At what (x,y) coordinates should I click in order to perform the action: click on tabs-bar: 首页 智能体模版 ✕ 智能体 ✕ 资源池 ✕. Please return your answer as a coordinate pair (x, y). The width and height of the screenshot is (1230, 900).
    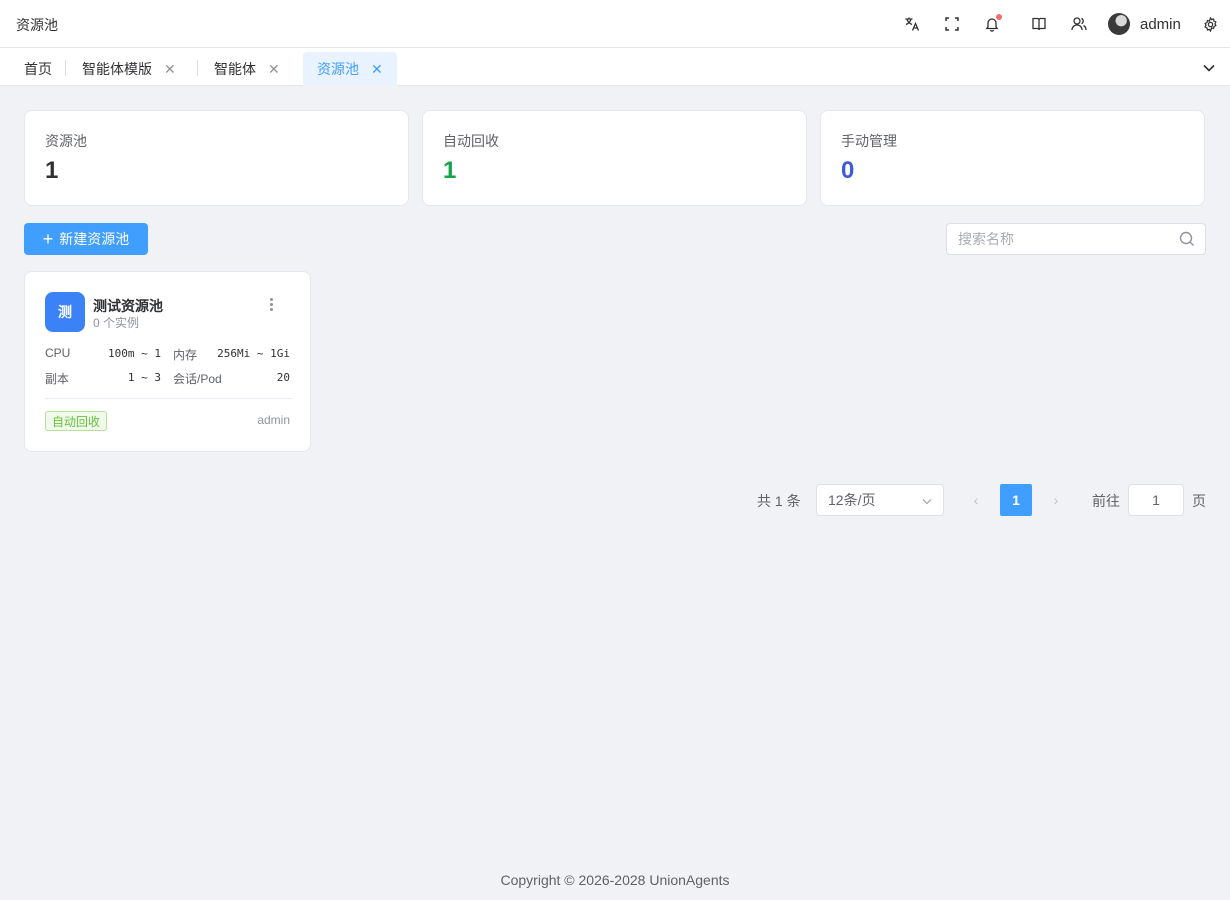
    Looking at the image, I should click on (615, 67).